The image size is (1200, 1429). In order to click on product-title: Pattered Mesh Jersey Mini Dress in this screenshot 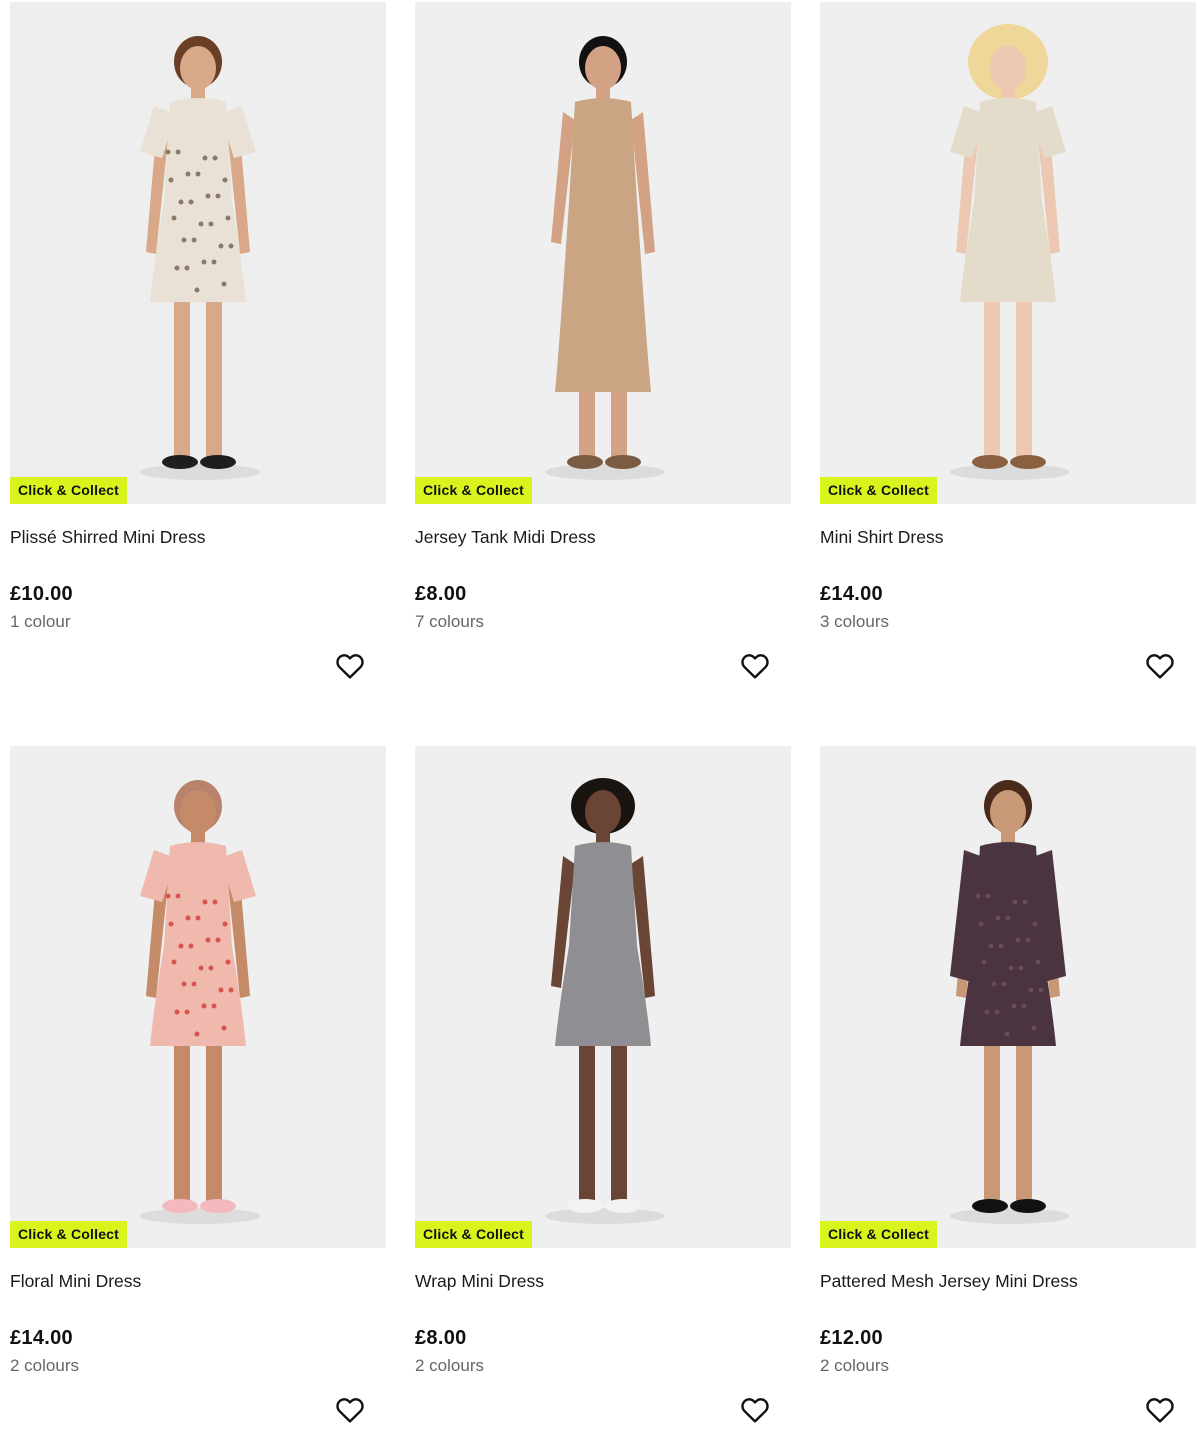, I will do `click(1008, 1281)`.